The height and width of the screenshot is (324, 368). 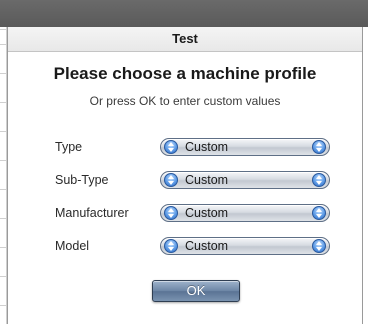 What do you see at coordinates (207, 147) in the screenshot?
I see `type-popup-value: Custom` at bounding box center [207, 147].